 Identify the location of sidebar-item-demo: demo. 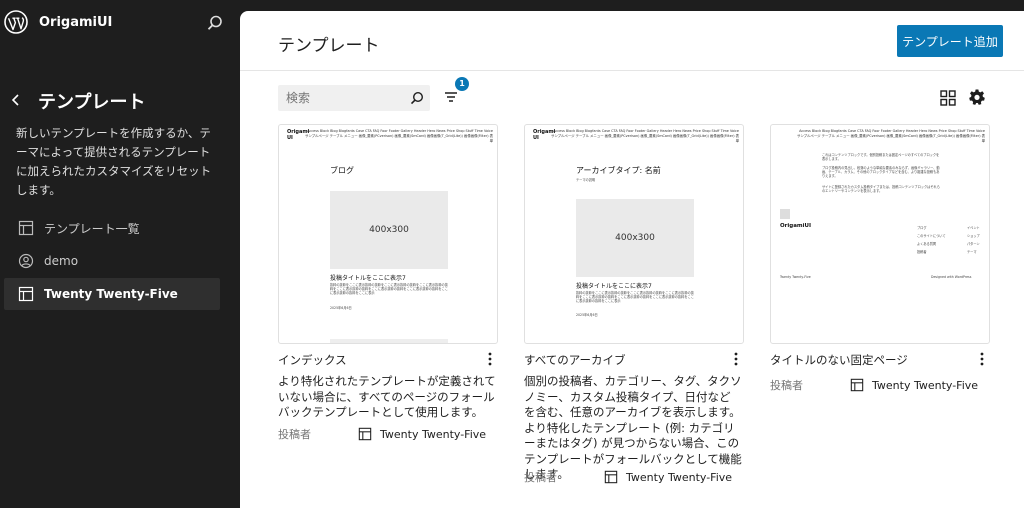
(112, 261).